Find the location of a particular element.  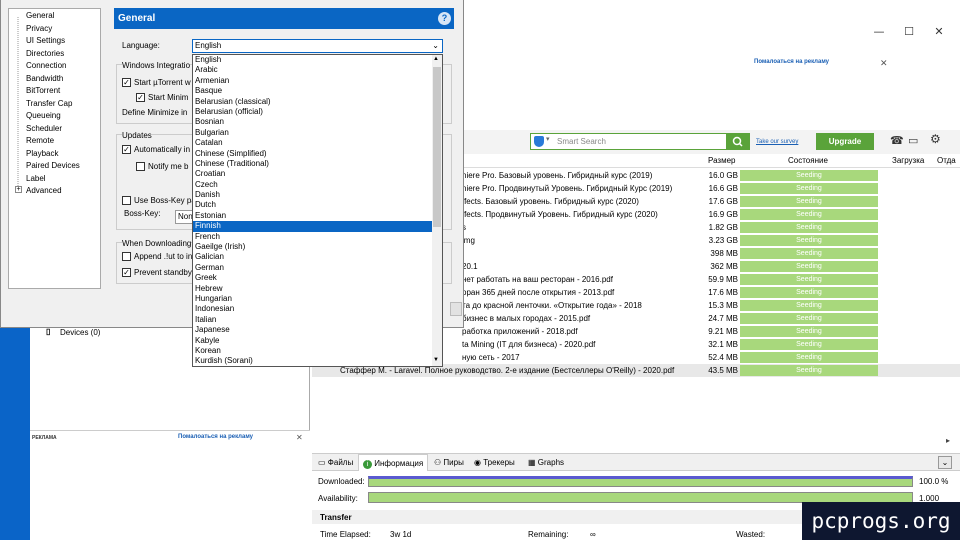

tab-graphs: ▦ Graphs is located at coordinates (546, 462).